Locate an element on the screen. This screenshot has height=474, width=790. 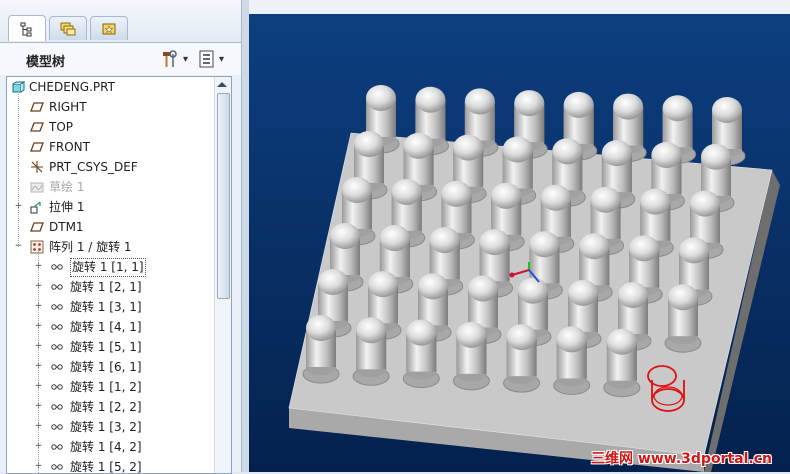
coordinate-system-icon is located at coordinates (37, 167).